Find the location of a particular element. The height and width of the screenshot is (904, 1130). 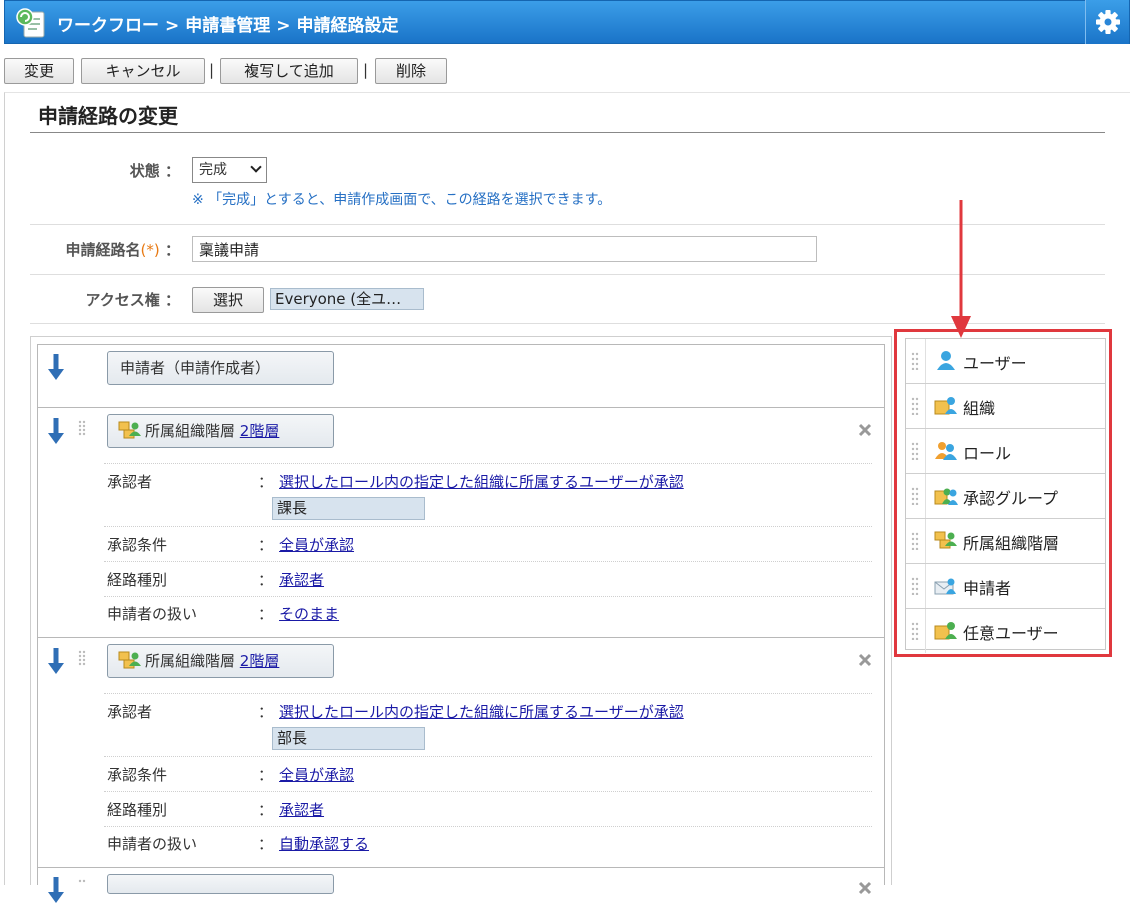

copy-add-button: 複写して追加 is located at coordinates (289, 71).